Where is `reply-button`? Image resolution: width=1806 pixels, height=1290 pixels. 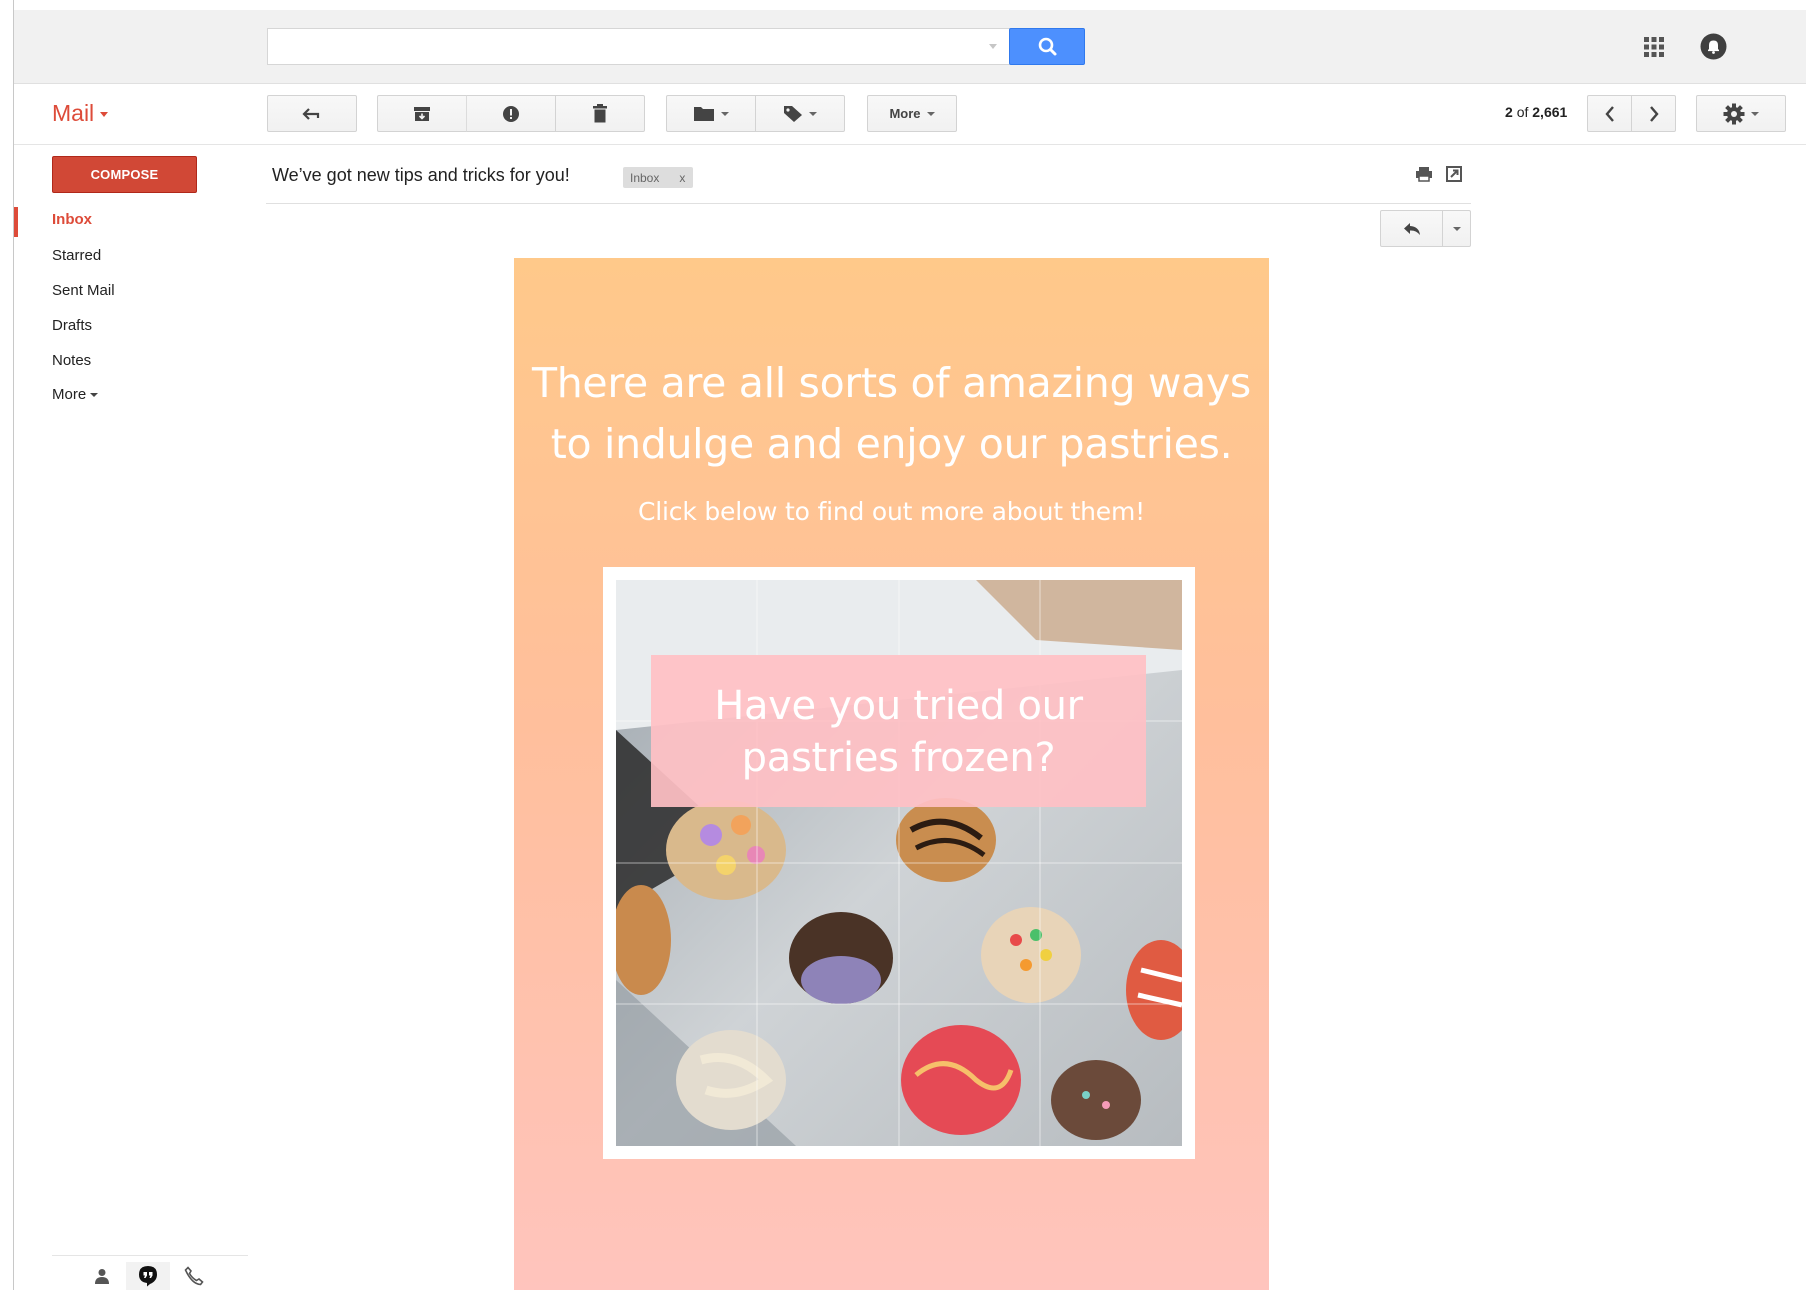
reply-button is located at coordinates (1411, 228).